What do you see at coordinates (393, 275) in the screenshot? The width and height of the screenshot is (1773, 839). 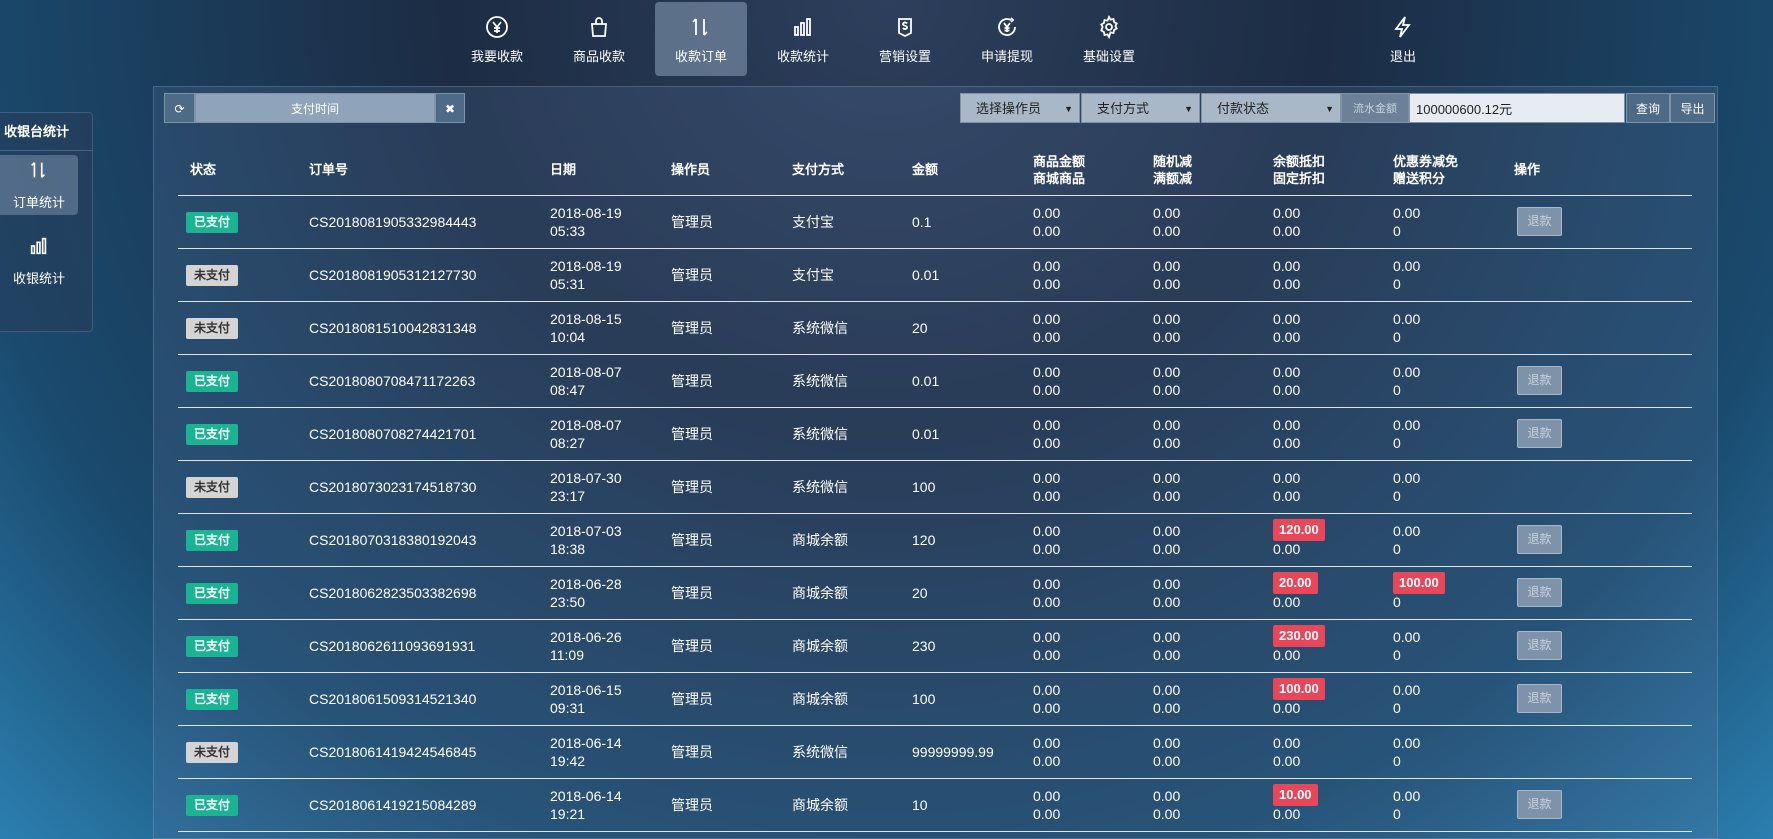 I see `order-no: CS2018081905312127730` at bounding box center [393, 275].